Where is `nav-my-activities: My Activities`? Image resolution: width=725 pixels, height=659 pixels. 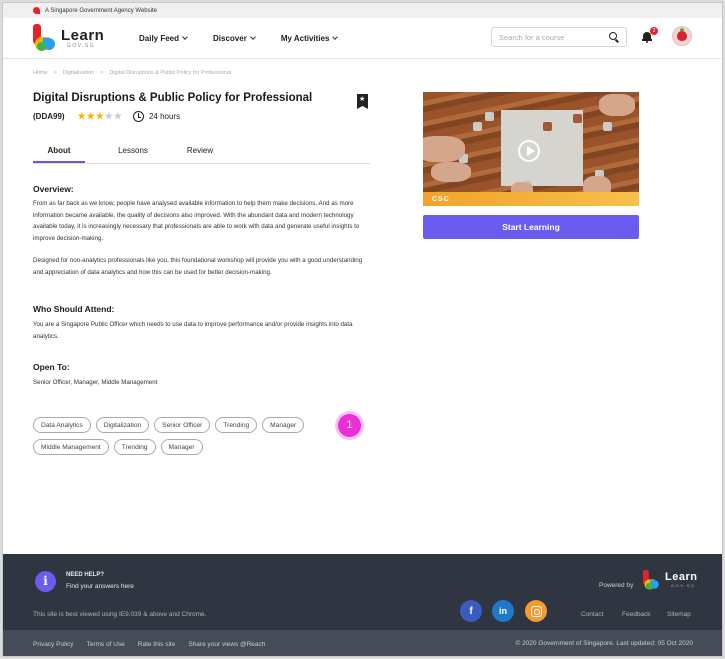
nav-my-activities: My Activities is located at coordinates (310, 38).